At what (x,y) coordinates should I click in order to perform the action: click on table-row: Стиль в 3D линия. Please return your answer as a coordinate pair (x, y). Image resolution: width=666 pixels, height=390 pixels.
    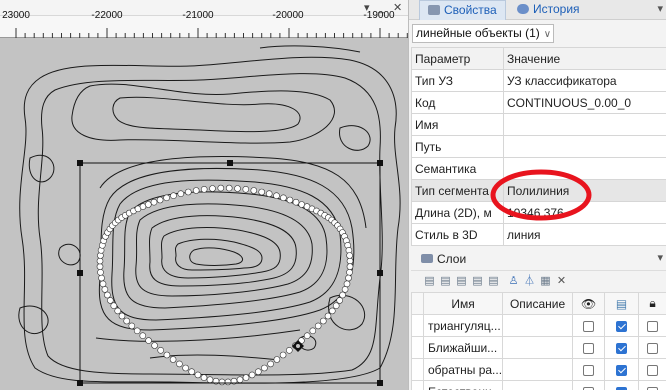
    Looking at the image, I should click on (538, 234).